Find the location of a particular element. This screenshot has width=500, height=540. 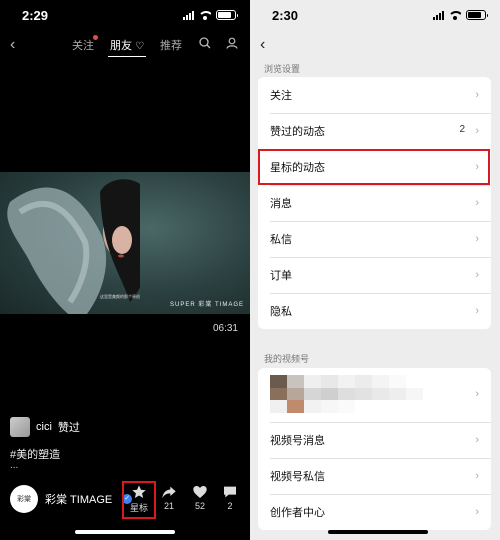

video-watermark: SUPER 彩棠 TIMAGE is located at coordinates (206, 305).